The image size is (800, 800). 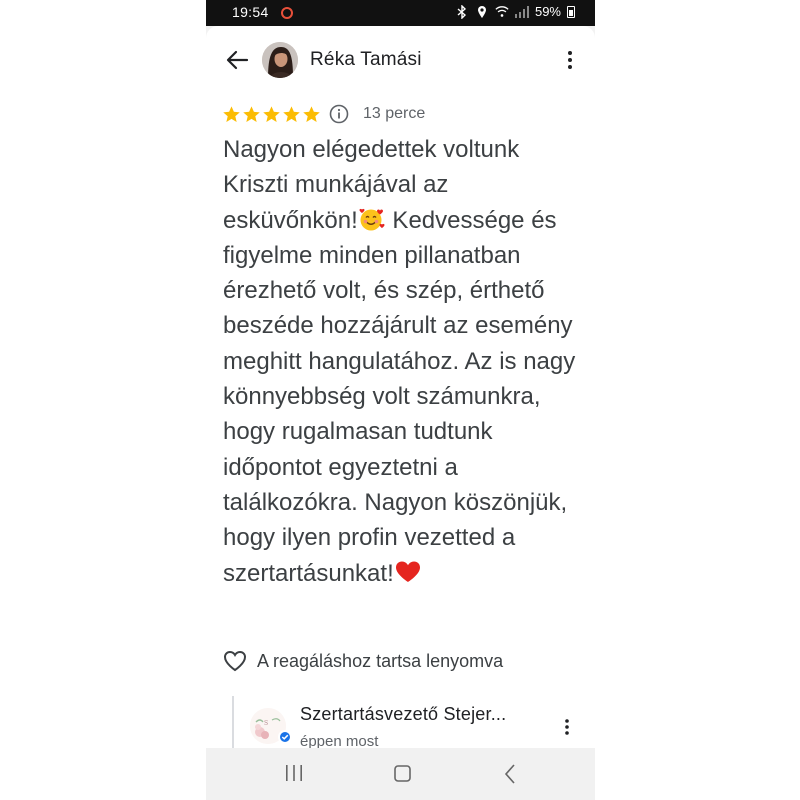 I want to click on battery-percent: 59%, so click(x=547, y=11).